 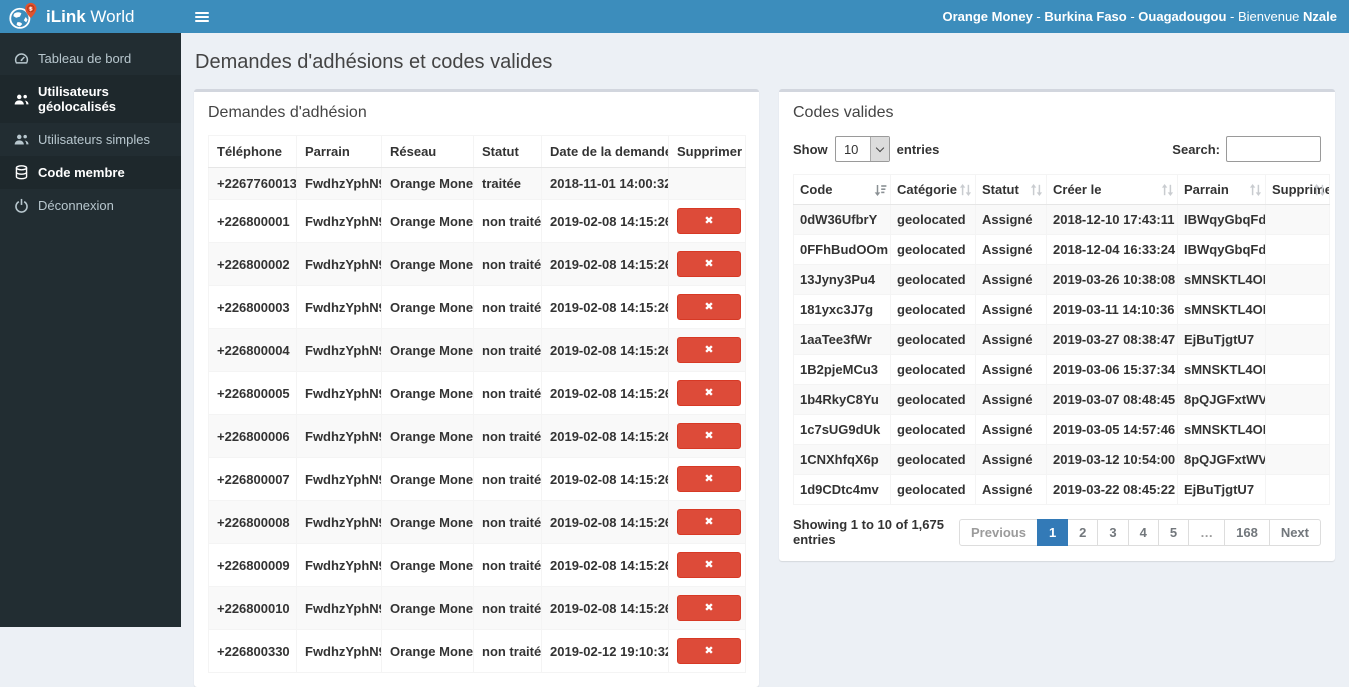 I want to click on sidebar-item-member-code: Code membre, so click(x=90, y=172).